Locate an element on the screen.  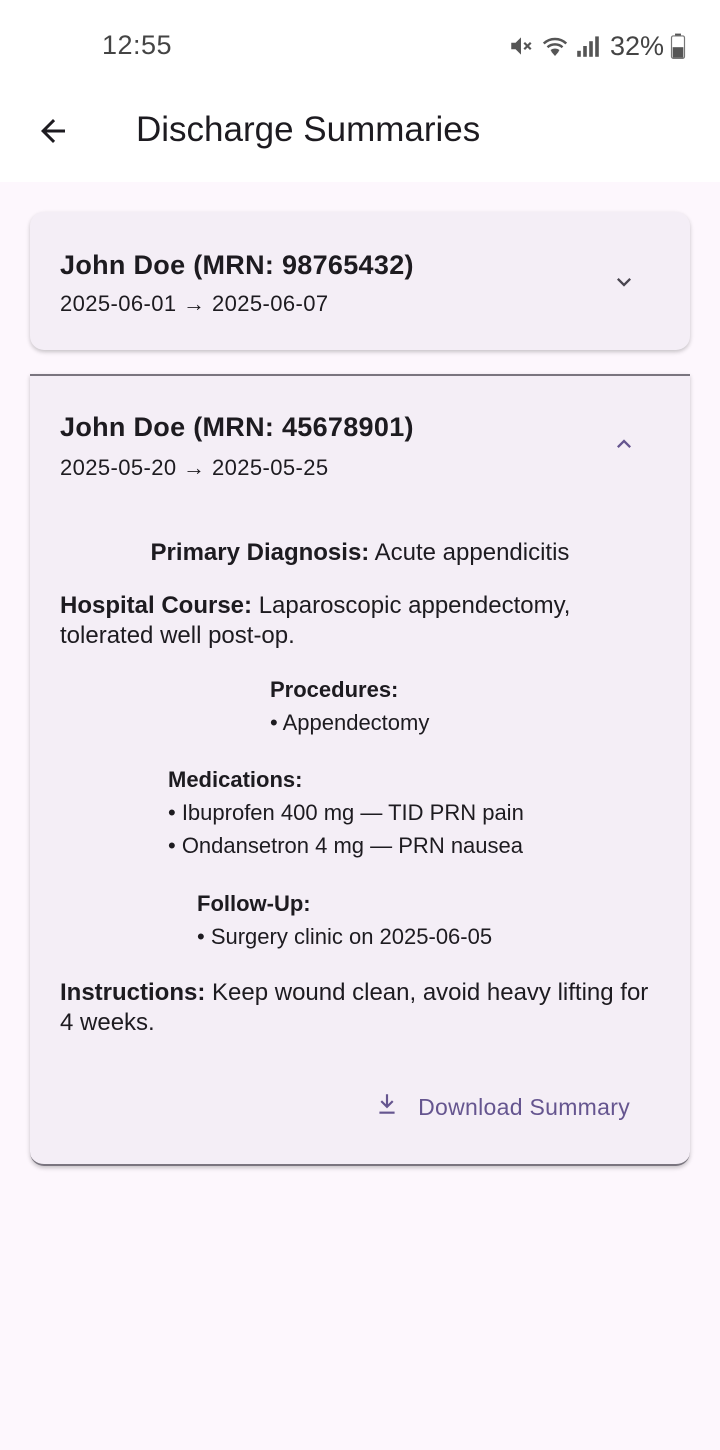
primary-diagnosis-value: Acute appendicitis is located at coordinates (472, 552).